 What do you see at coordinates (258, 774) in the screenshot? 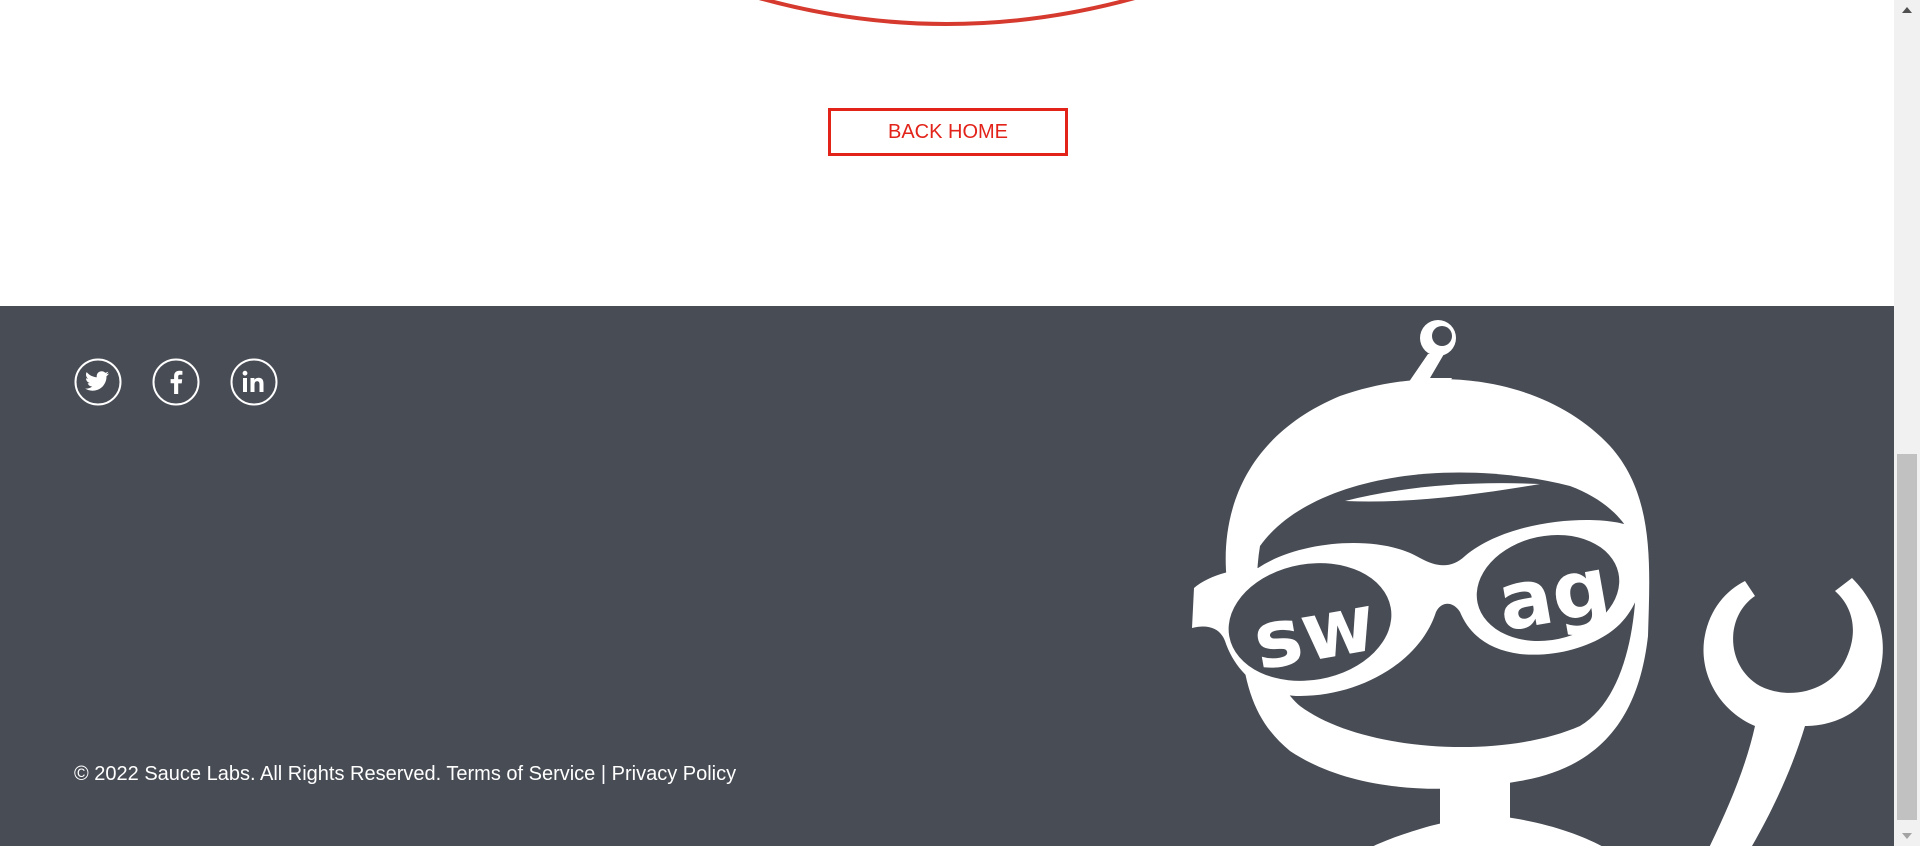
I see `copyright-text: © 2022 Sauce Labs. All Rights Reserved.` at bounding box center [258, 774].